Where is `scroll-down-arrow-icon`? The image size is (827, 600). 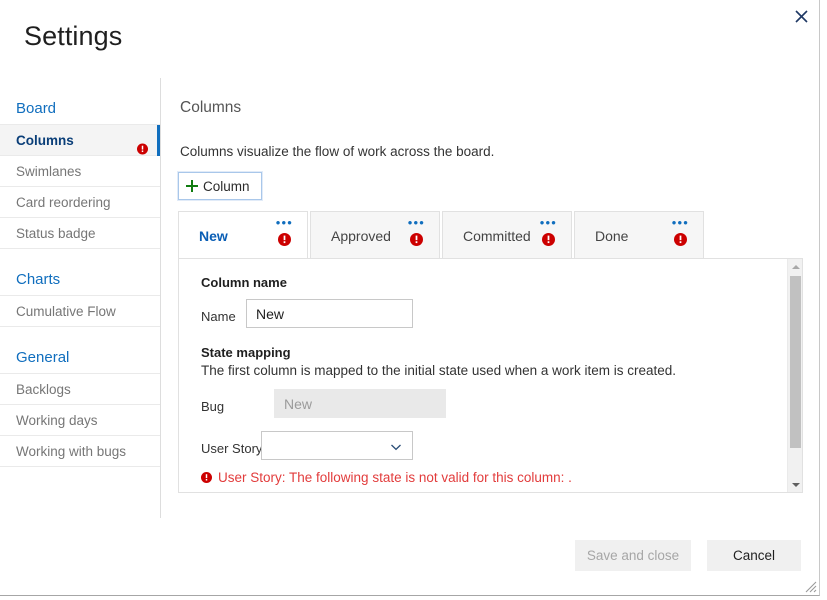
scroll-down-arrow-icon is located at coordinates (795, 484).